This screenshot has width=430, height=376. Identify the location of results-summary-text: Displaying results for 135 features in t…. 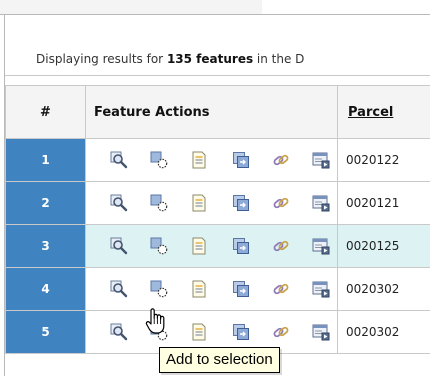
(170, 59).